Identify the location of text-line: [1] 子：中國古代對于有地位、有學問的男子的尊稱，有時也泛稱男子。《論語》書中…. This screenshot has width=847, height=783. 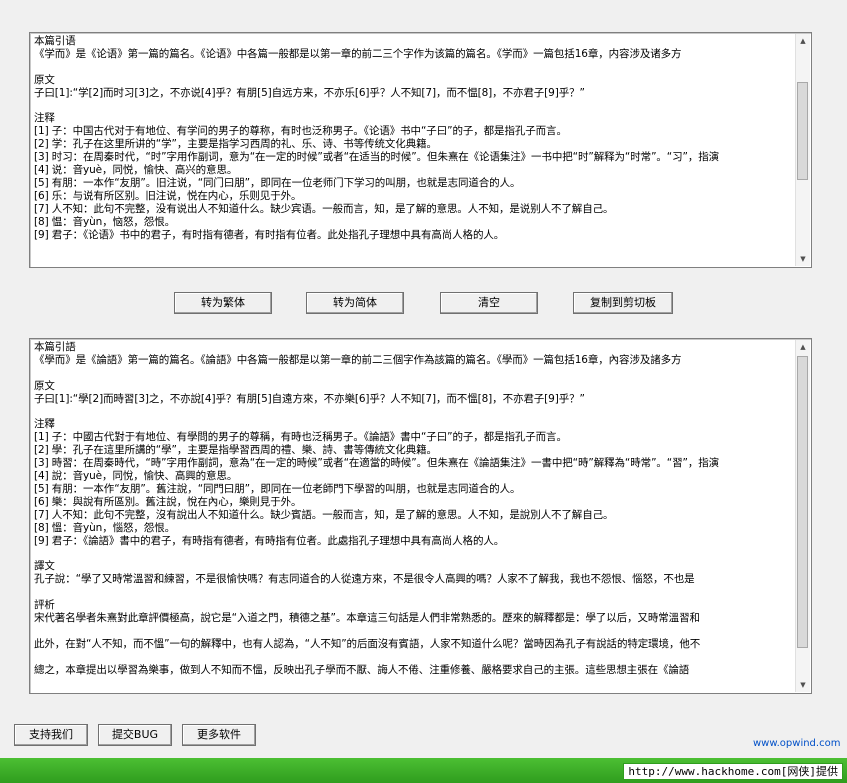
(300, 437).